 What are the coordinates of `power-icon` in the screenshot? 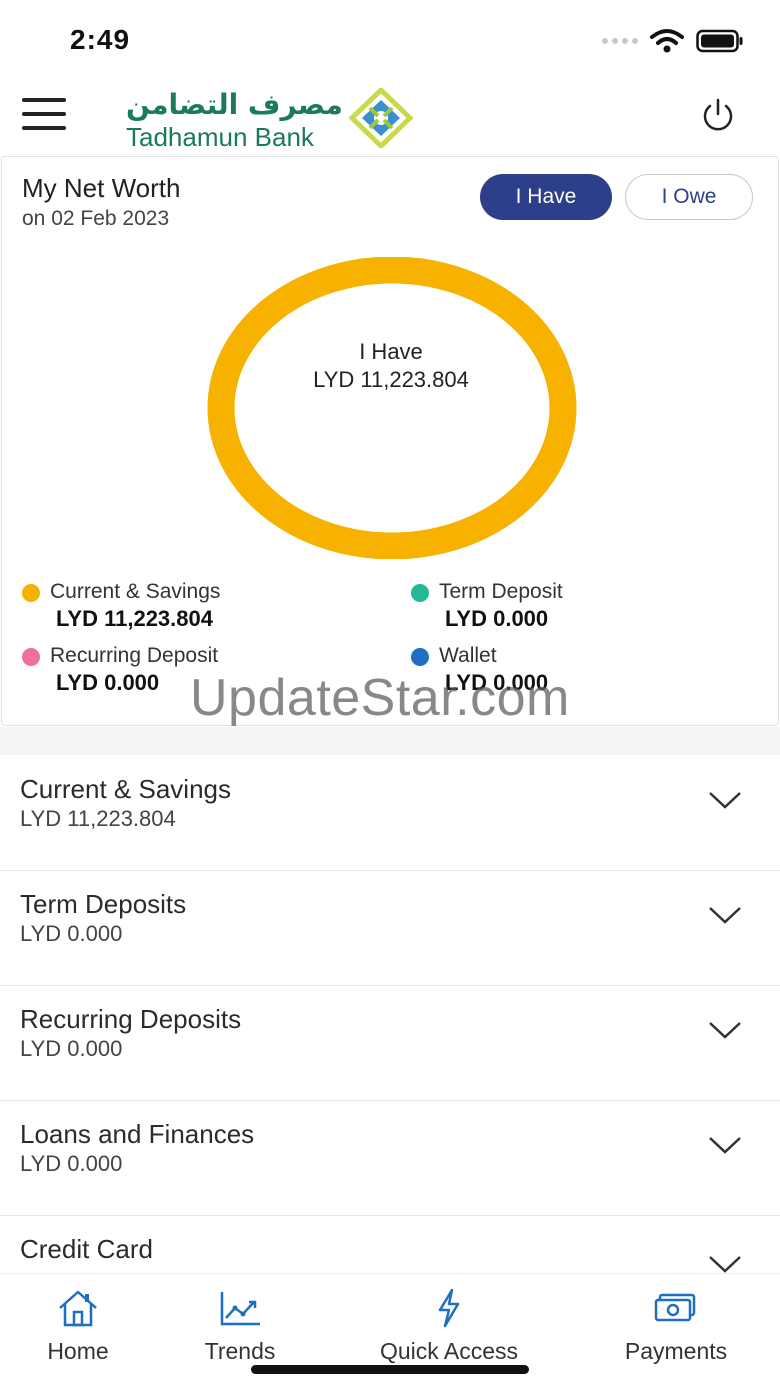 It's located at (718, 116).